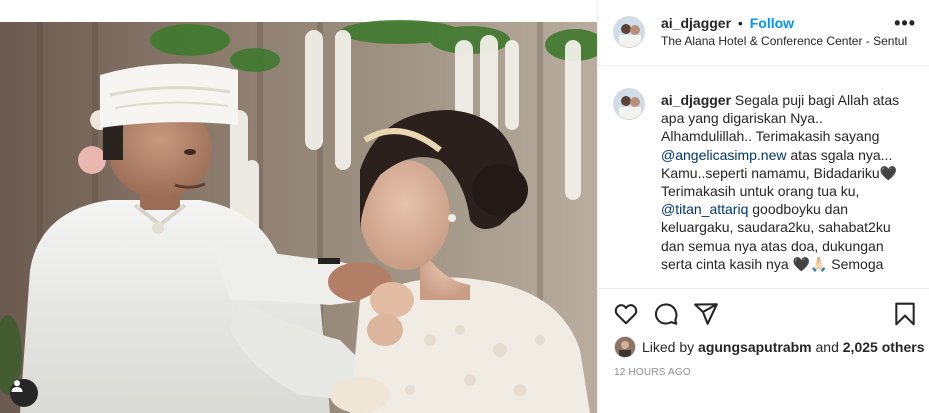 This screenshot has width=929, height=413. I want to click on likes-count-link: 2,025 others, so click(884, 347).